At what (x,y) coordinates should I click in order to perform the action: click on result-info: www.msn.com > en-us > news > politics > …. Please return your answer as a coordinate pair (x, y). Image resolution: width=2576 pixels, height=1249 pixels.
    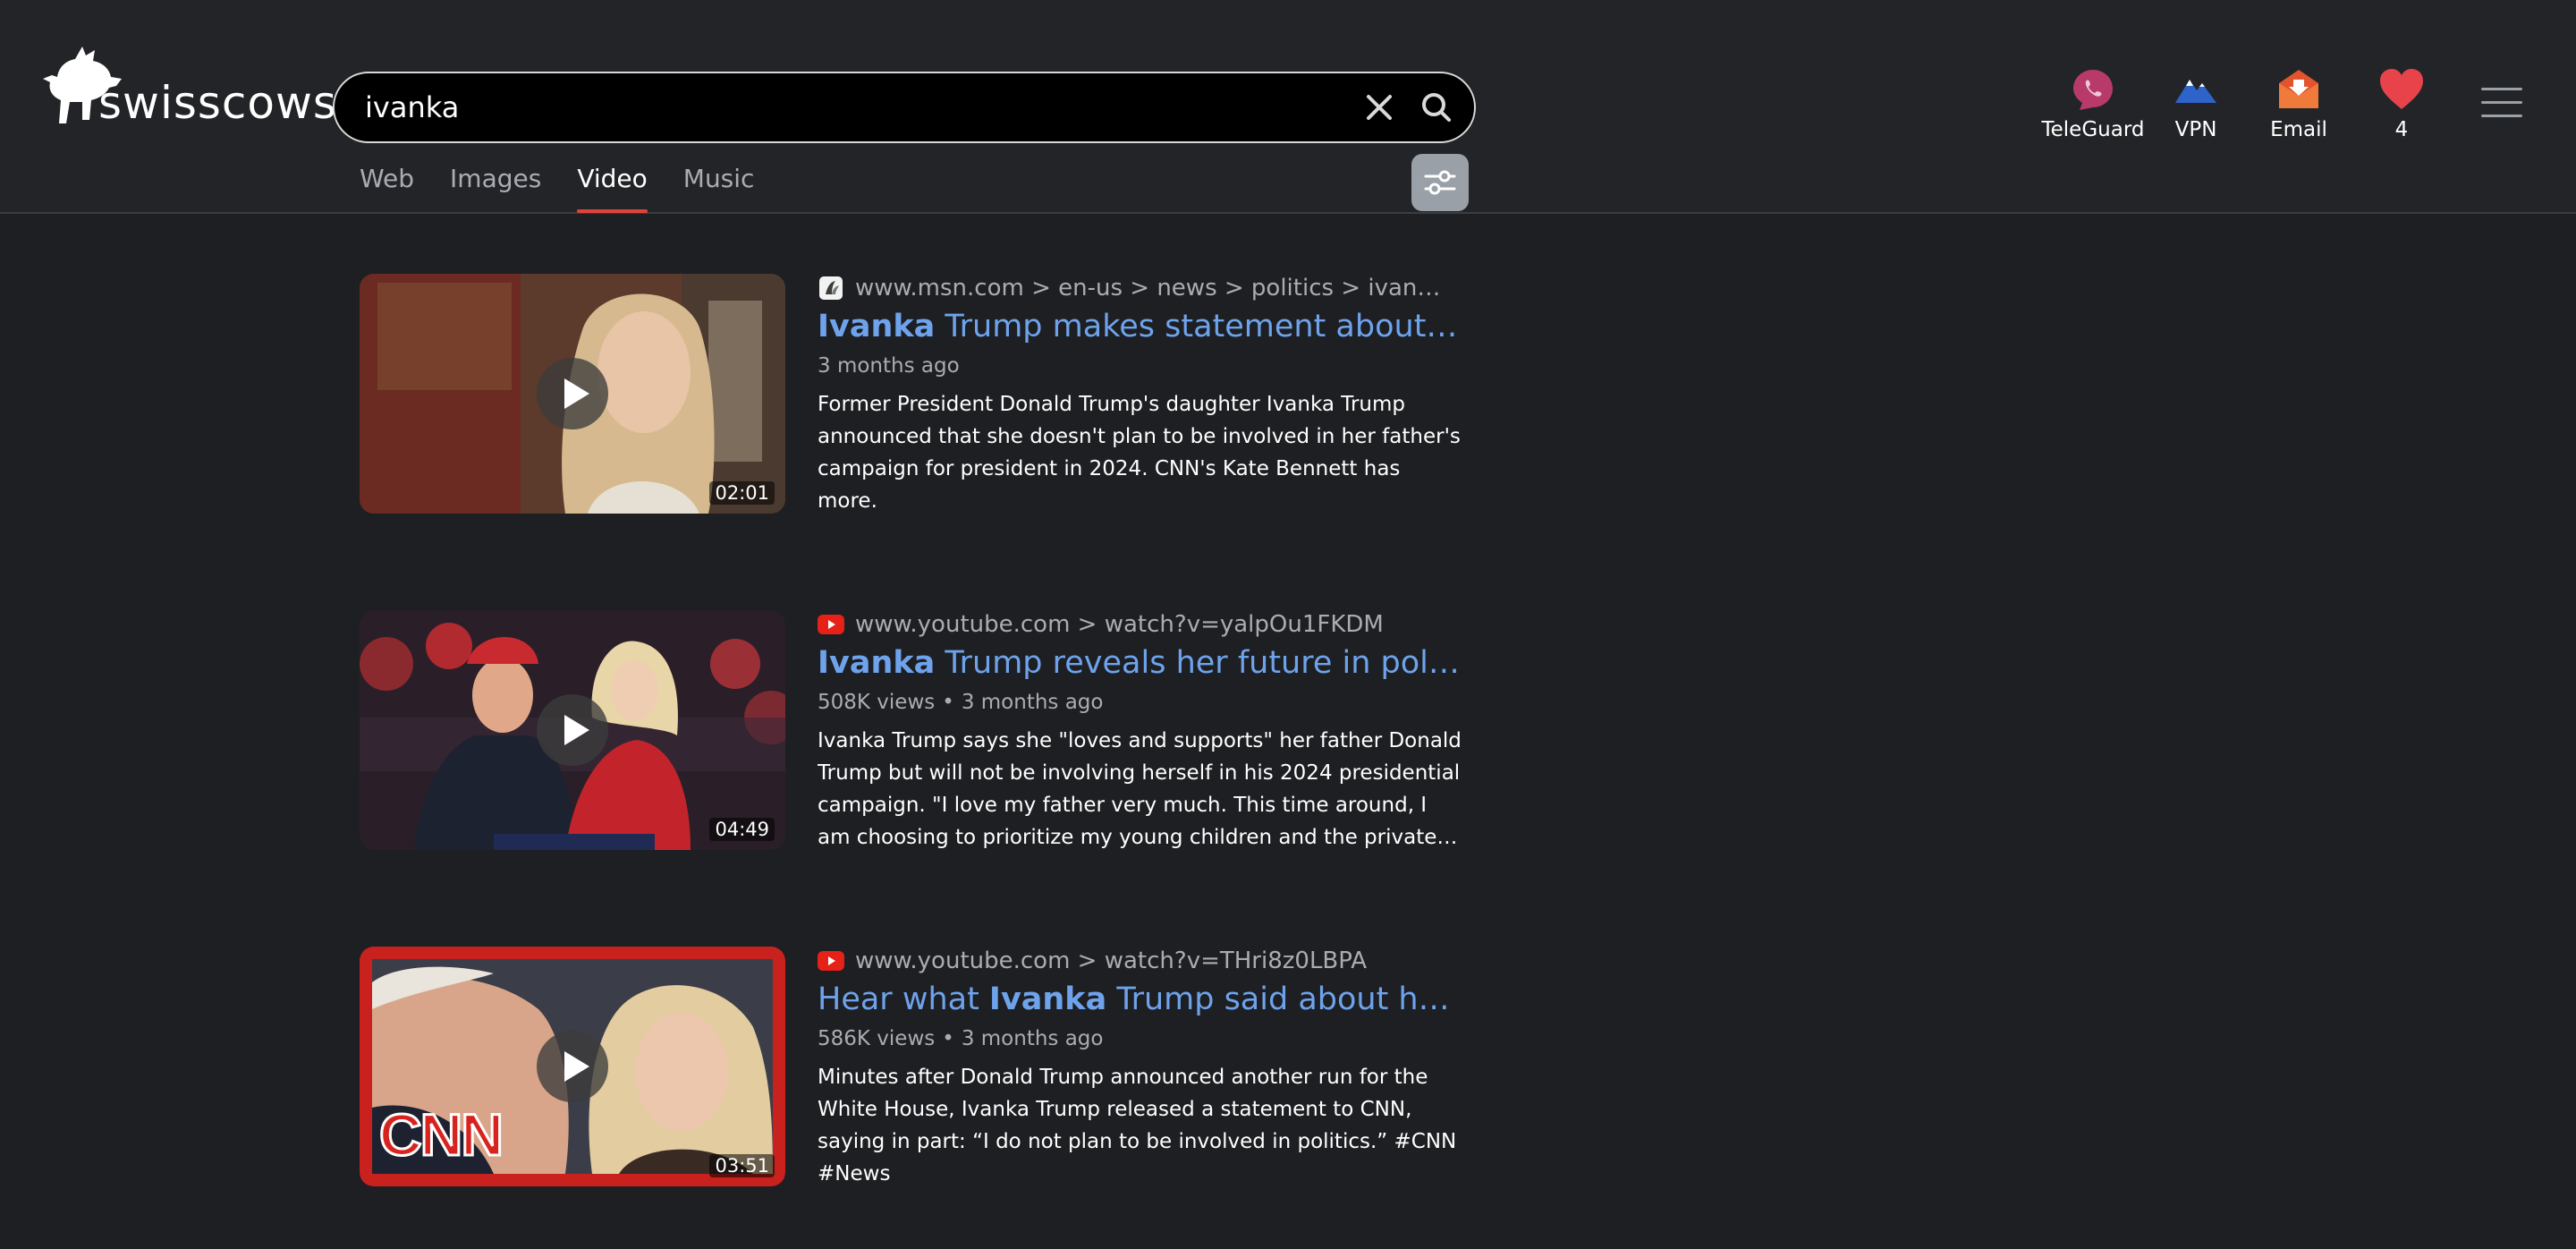
    Looking at the image, I should click on (1140, 393).